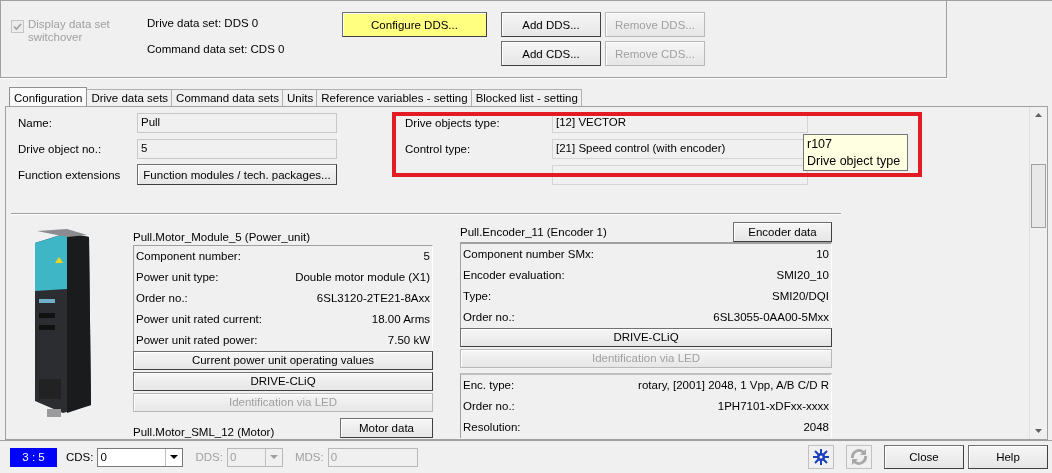 This screenshot has height=473, width=1052. I want to click on info-value: 6SL3055-0AA00-5Mxx, so click(771, 317).